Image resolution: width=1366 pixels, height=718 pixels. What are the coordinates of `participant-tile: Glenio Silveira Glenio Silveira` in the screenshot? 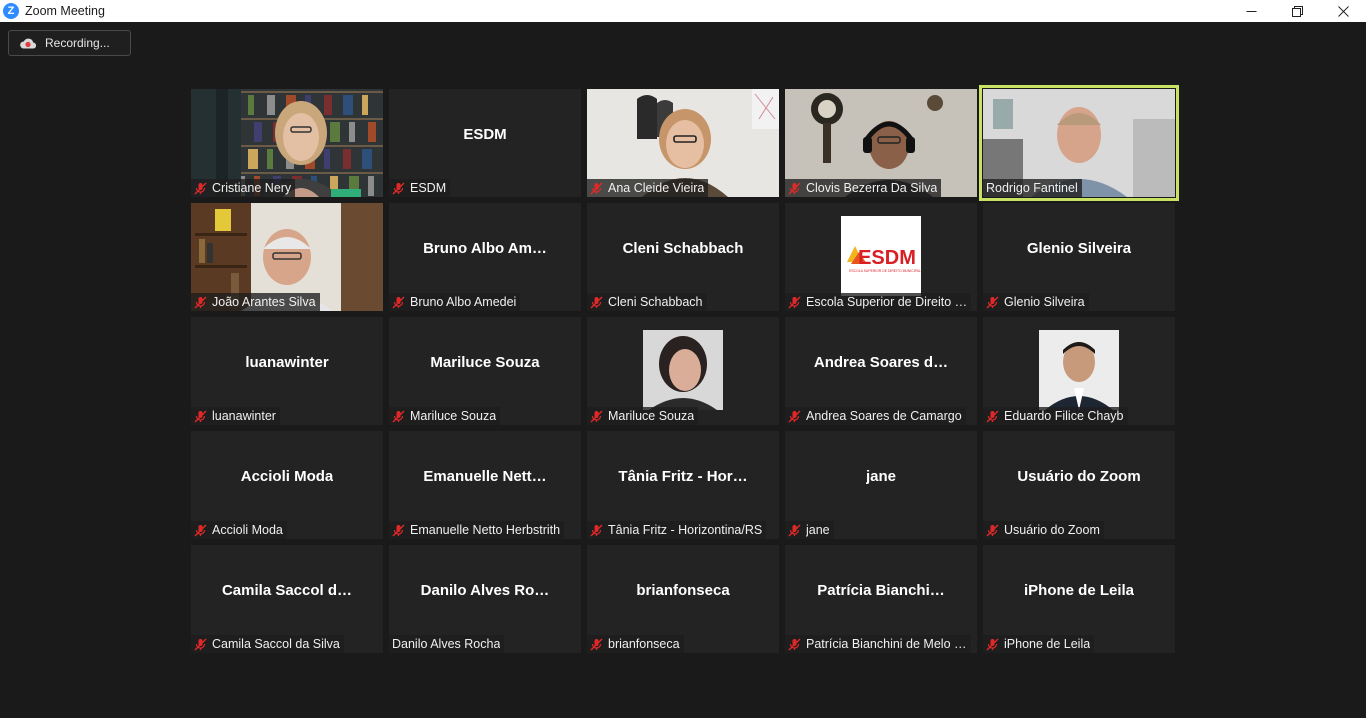 It's located at (1079, 257).